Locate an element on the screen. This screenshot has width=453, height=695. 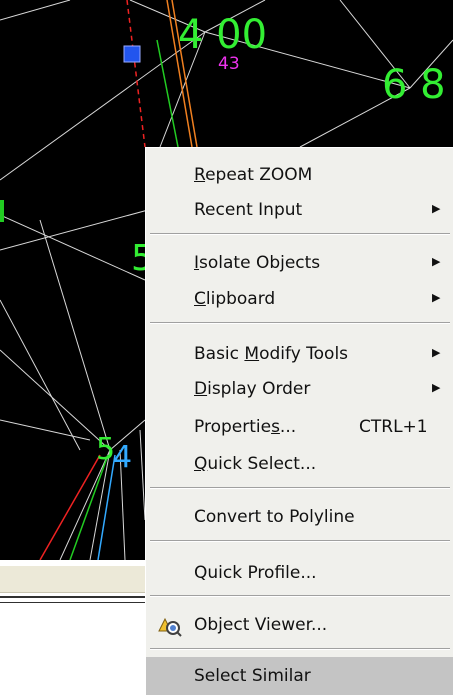
menu-item-label: Convert to Polyline is located at coordinates (274, 517).